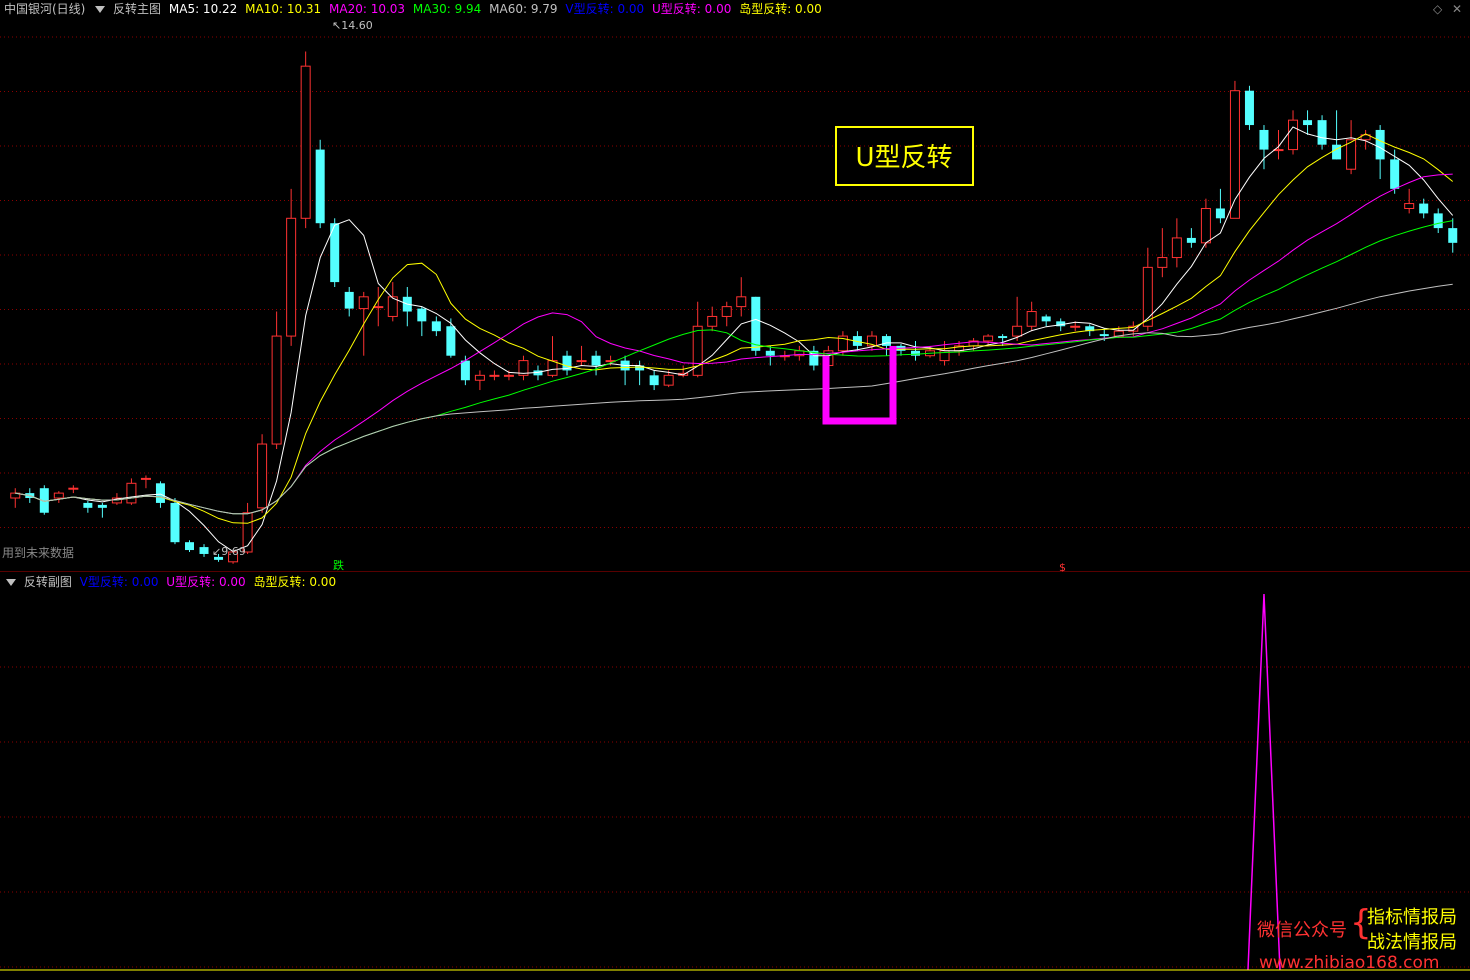 Image resolution: width=1470 pixels, height=980 pixels. Describe the element at coordinates (338, 565) in the screenshot. I see `die-signal: 跌` at that location.